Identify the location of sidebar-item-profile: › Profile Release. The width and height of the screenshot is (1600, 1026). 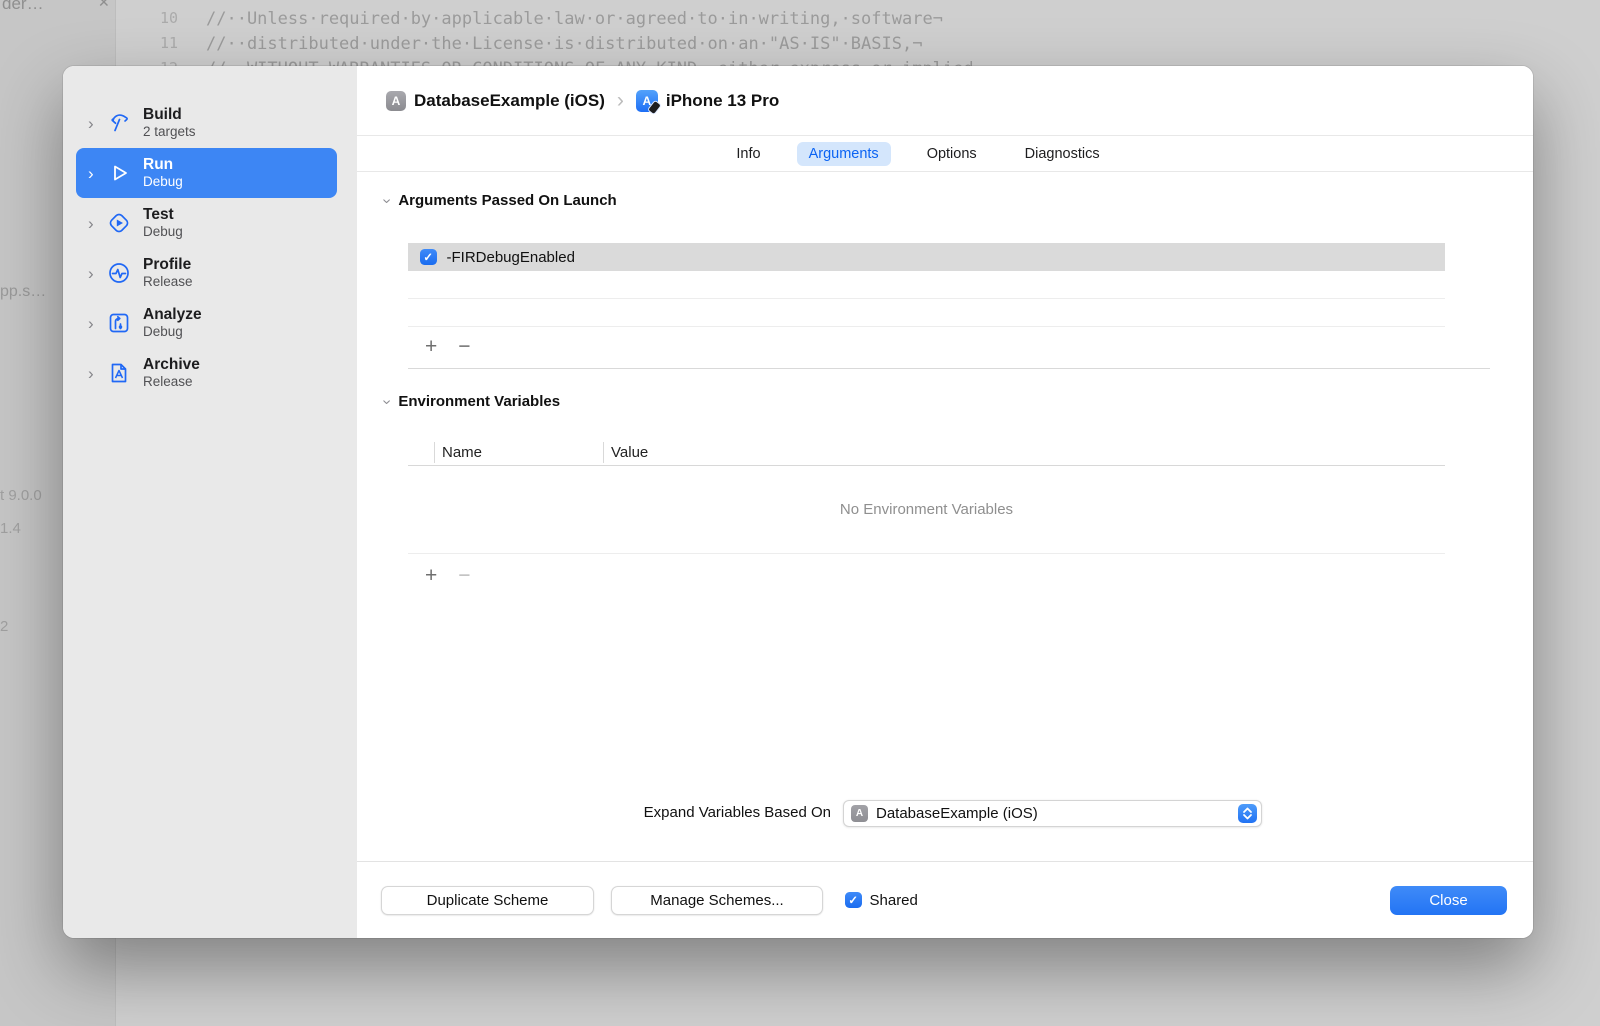
(206, 273).